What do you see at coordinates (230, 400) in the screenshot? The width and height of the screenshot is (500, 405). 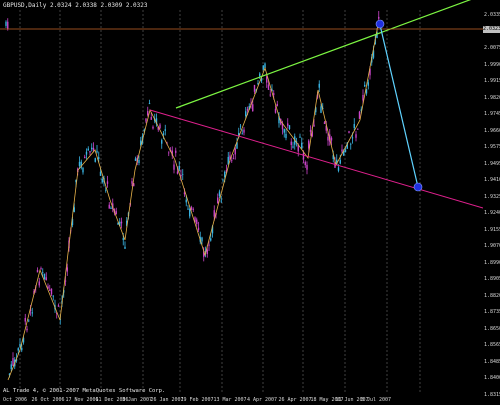 I see `date-tick-label: 13 Mar 2007` at bounding box center [230, 400].